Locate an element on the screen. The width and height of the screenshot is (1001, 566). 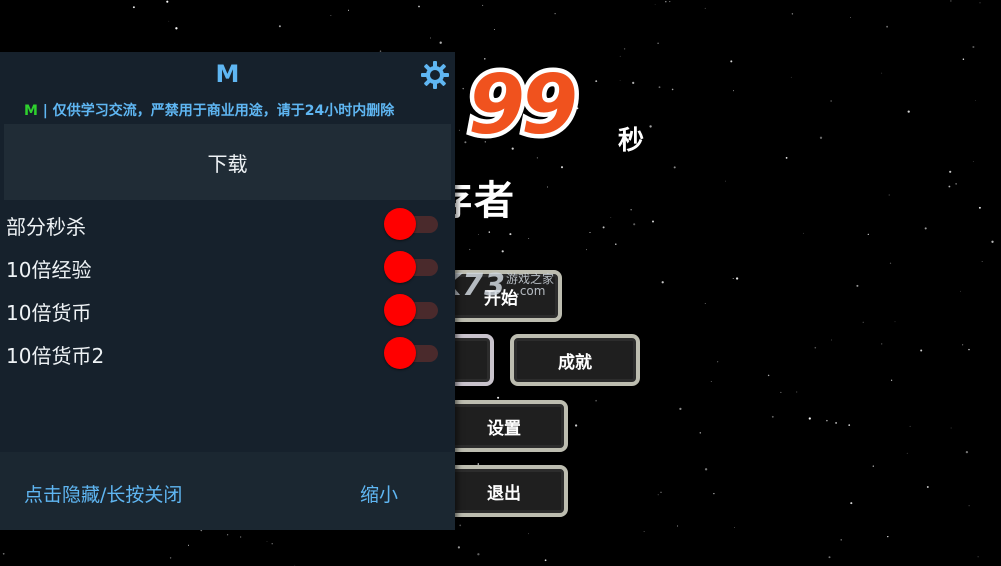
minimize-button: 缩小 is located at coordinates (379, 493).